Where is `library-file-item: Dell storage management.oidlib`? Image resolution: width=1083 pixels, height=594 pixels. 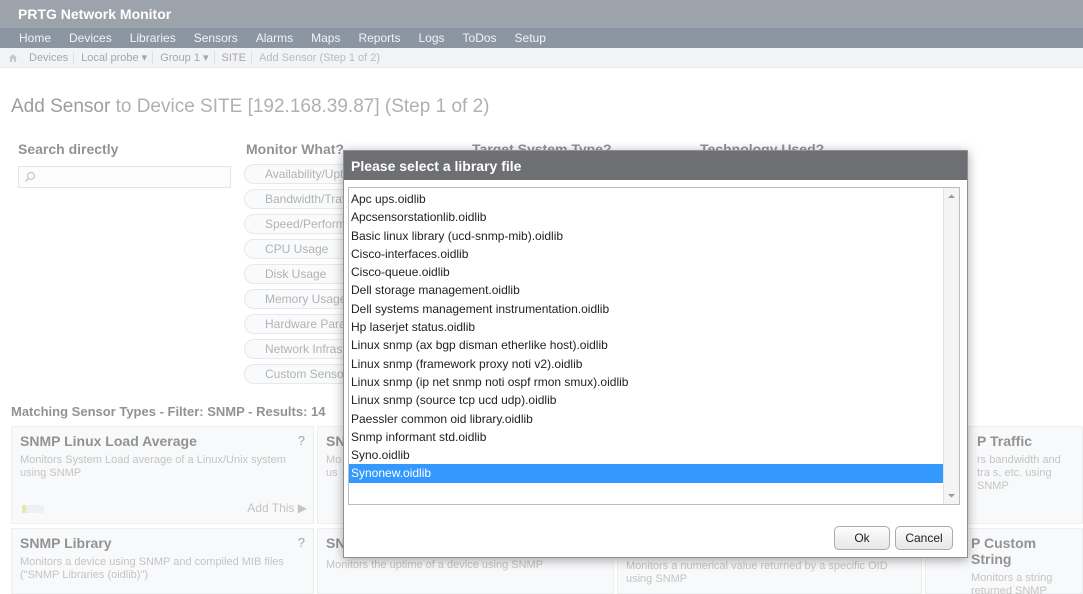 library-file-item: Dell storage management.oidlib is located at coordinates (647, 290).